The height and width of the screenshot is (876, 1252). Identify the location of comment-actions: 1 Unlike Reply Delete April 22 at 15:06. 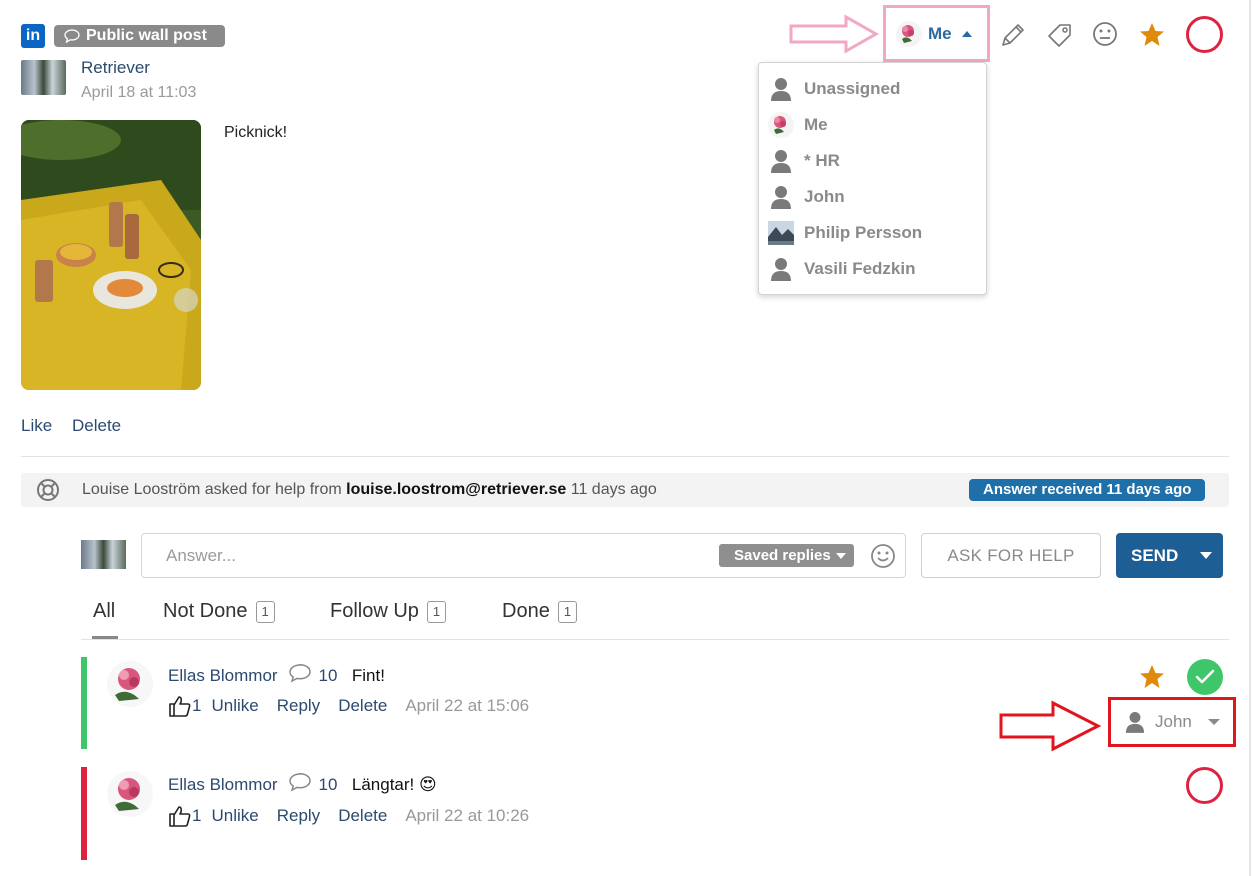
(348, 706).